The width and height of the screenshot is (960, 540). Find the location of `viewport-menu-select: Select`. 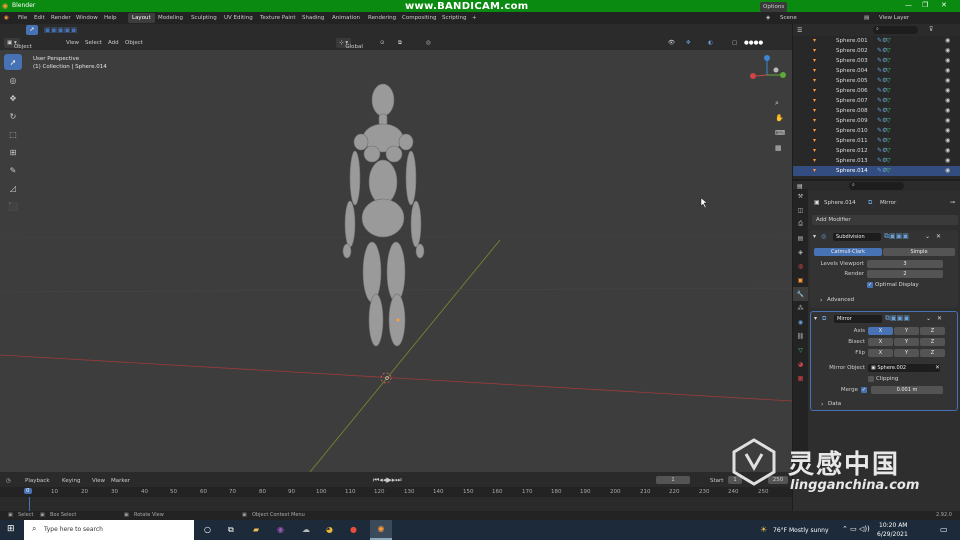

viewport-menu-select: Select is located at coordinates (93, 43).